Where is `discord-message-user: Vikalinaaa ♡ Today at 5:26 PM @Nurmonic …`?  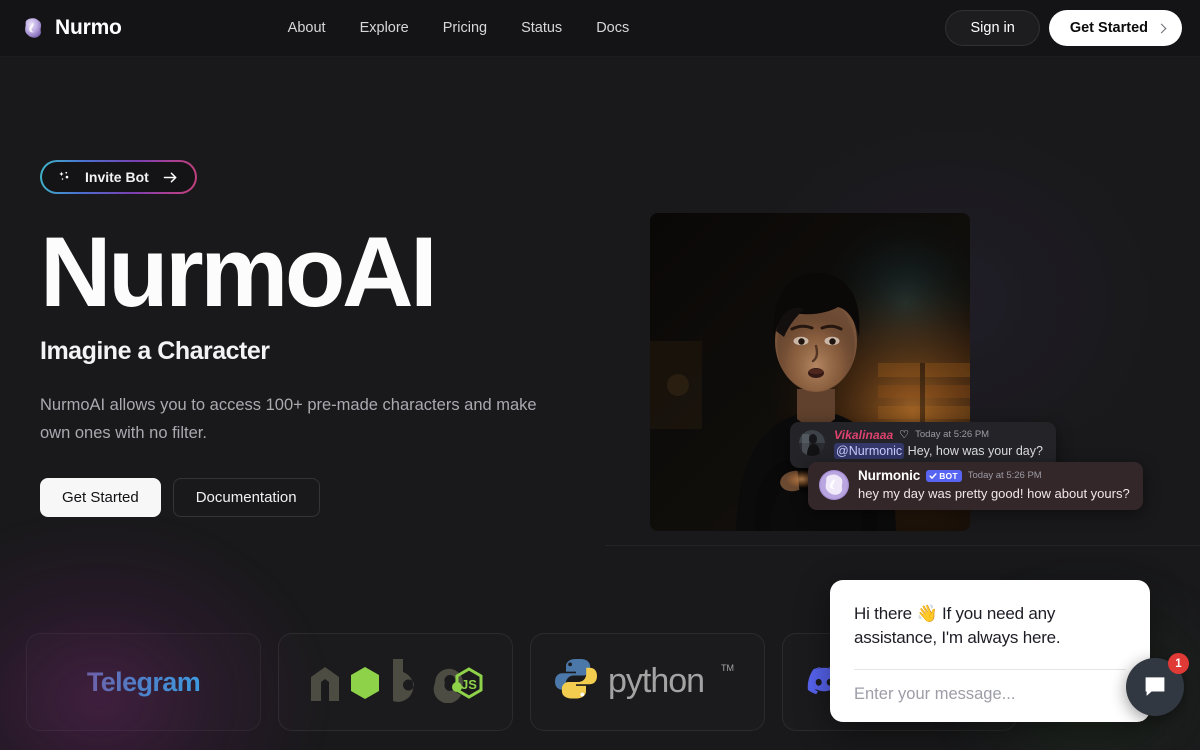
discord-message-user: Vikalinaaa ♡ Today at 5:26 PM @Nurmonic … is located at coordinates (923, 445).